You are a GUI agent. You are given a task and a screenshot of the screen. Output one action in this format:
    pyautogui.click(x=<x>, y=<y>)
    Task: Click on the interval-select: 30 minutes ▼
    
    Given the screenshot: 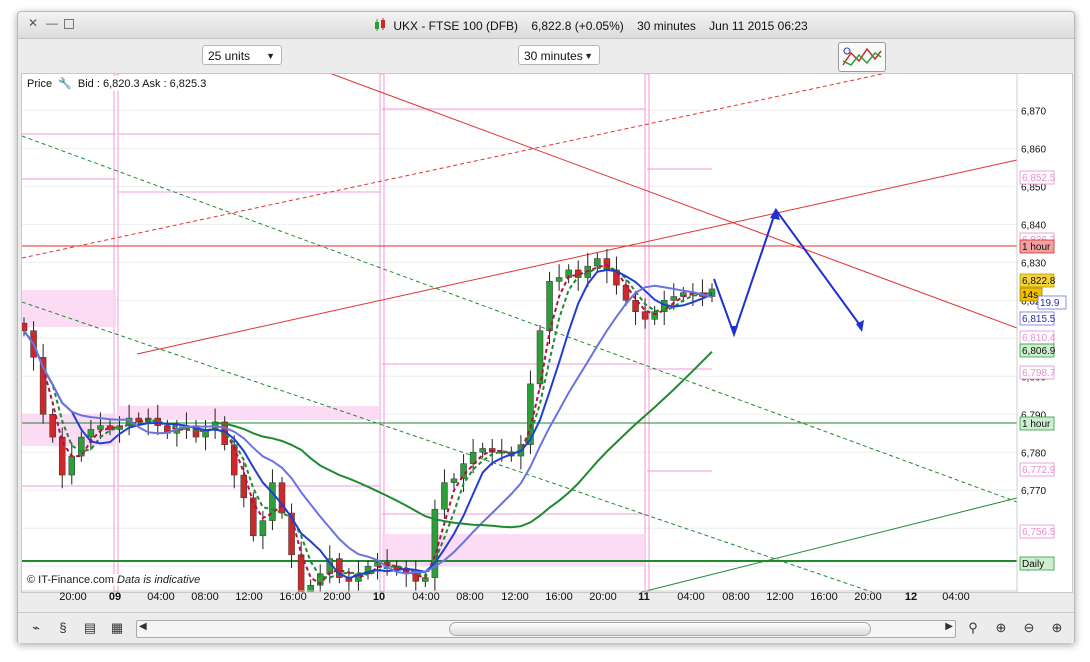 What is the action you would take?
    pyautogui.click(x=559, y=55)
    